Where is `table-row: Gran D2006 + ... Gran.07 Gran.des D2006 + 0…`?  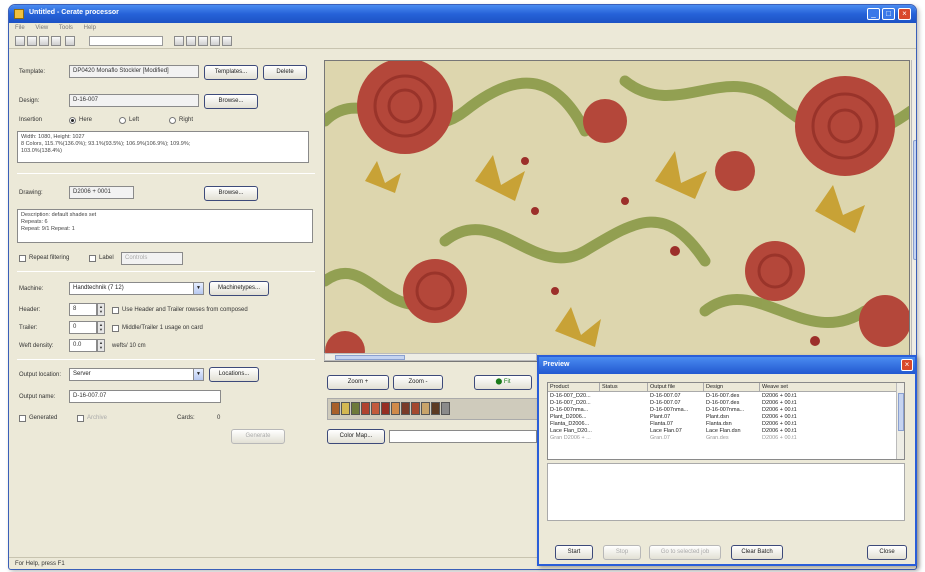
table-row: Gran D2006 + ... Gran.07 Gran.des D2006 + 0… is located at coordinates (722, 438).